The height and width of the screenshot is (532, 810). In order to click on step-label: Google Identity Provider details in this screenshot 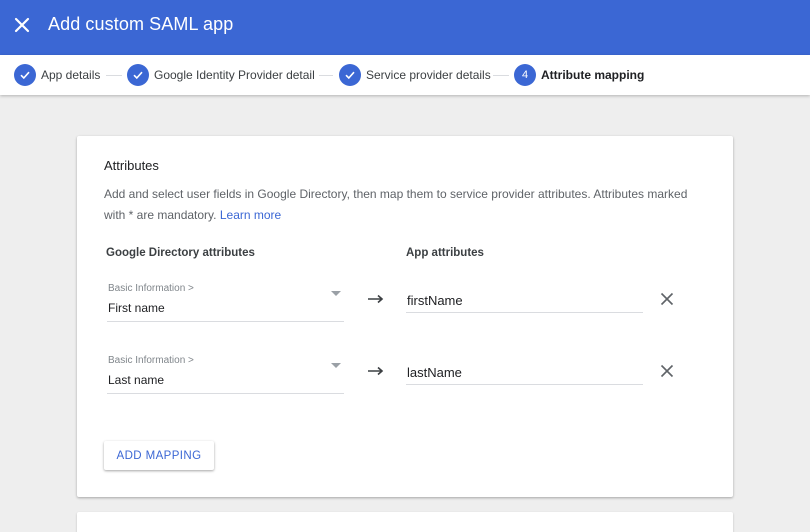, I will do `click(234, 75)`.